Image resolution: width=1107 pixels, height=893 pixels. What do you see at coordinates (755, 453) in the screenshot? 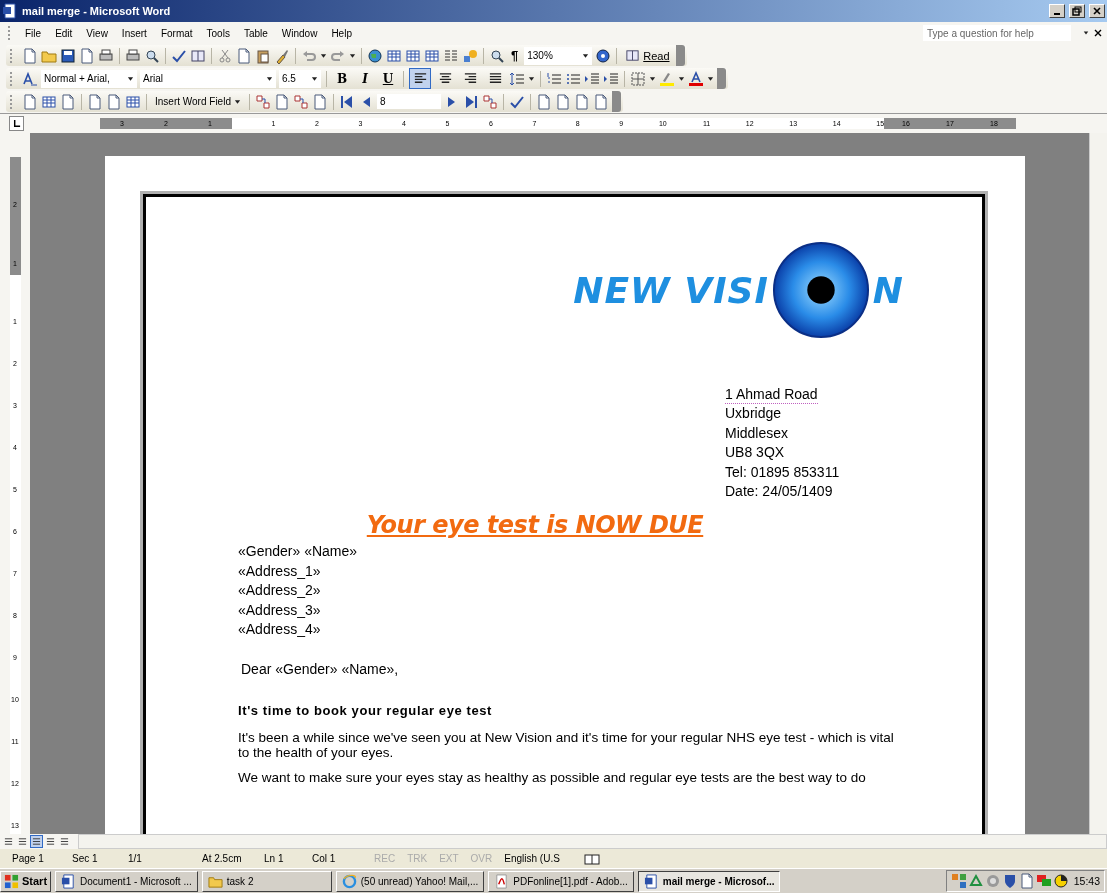
I see `address-line: UB8 3QX` at bounding box center [755, 453].